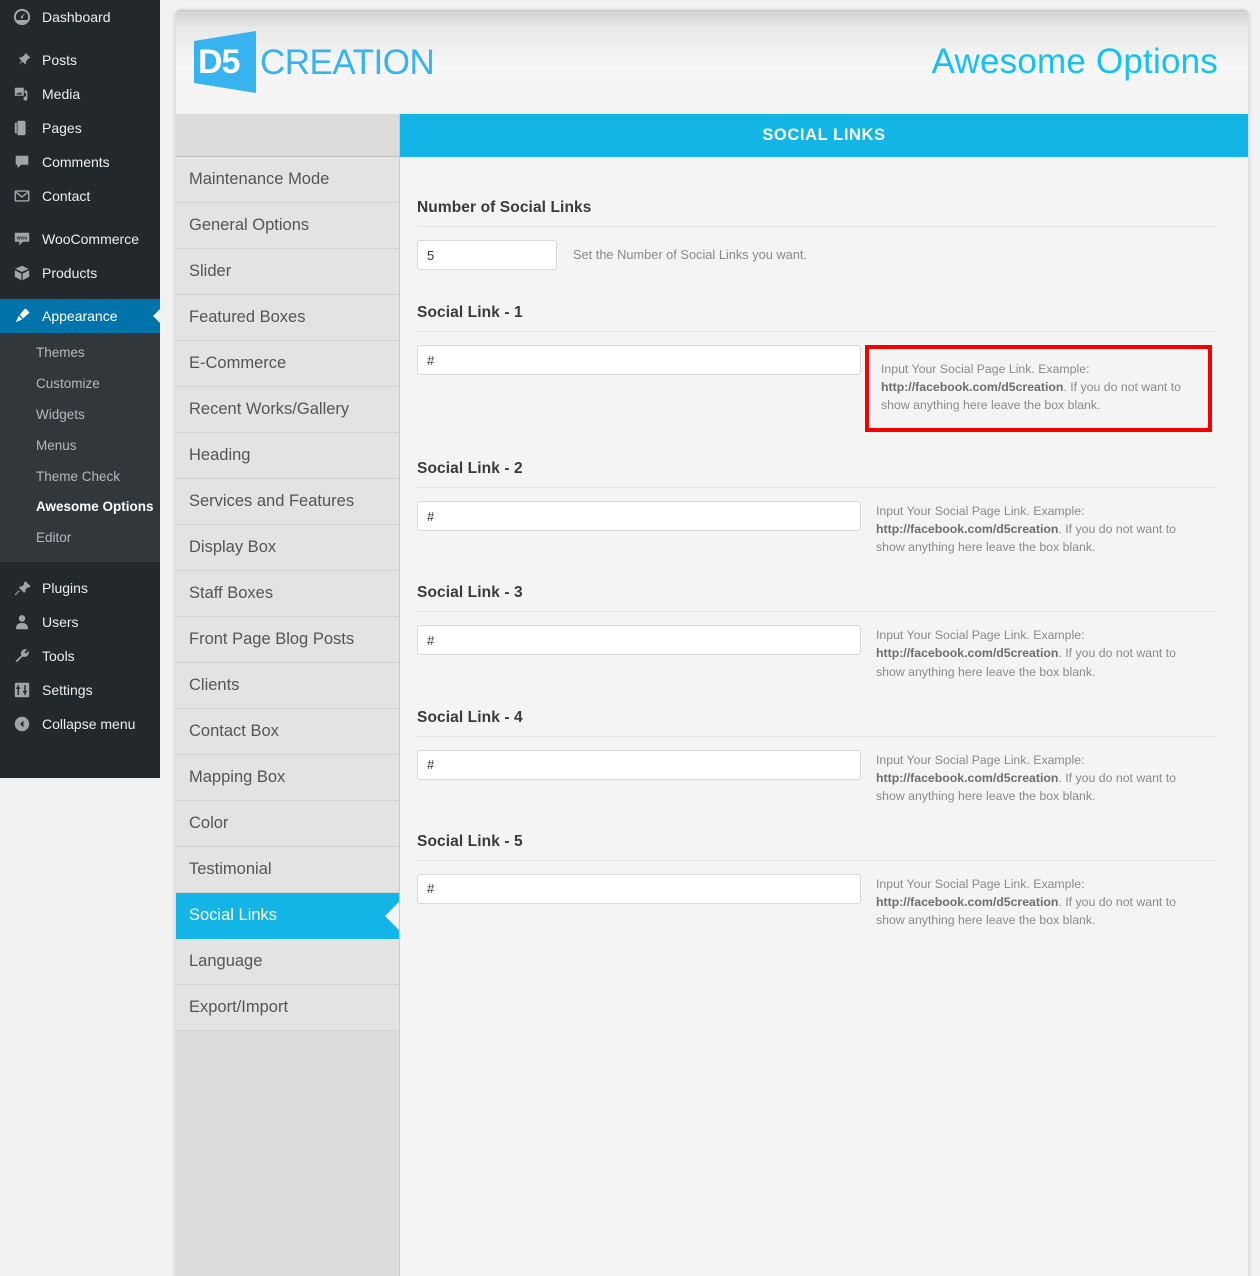  Describe the element at coordinates (76, 162) in the screenshot. I see `wp-menu-item-label: Comments` at that location.